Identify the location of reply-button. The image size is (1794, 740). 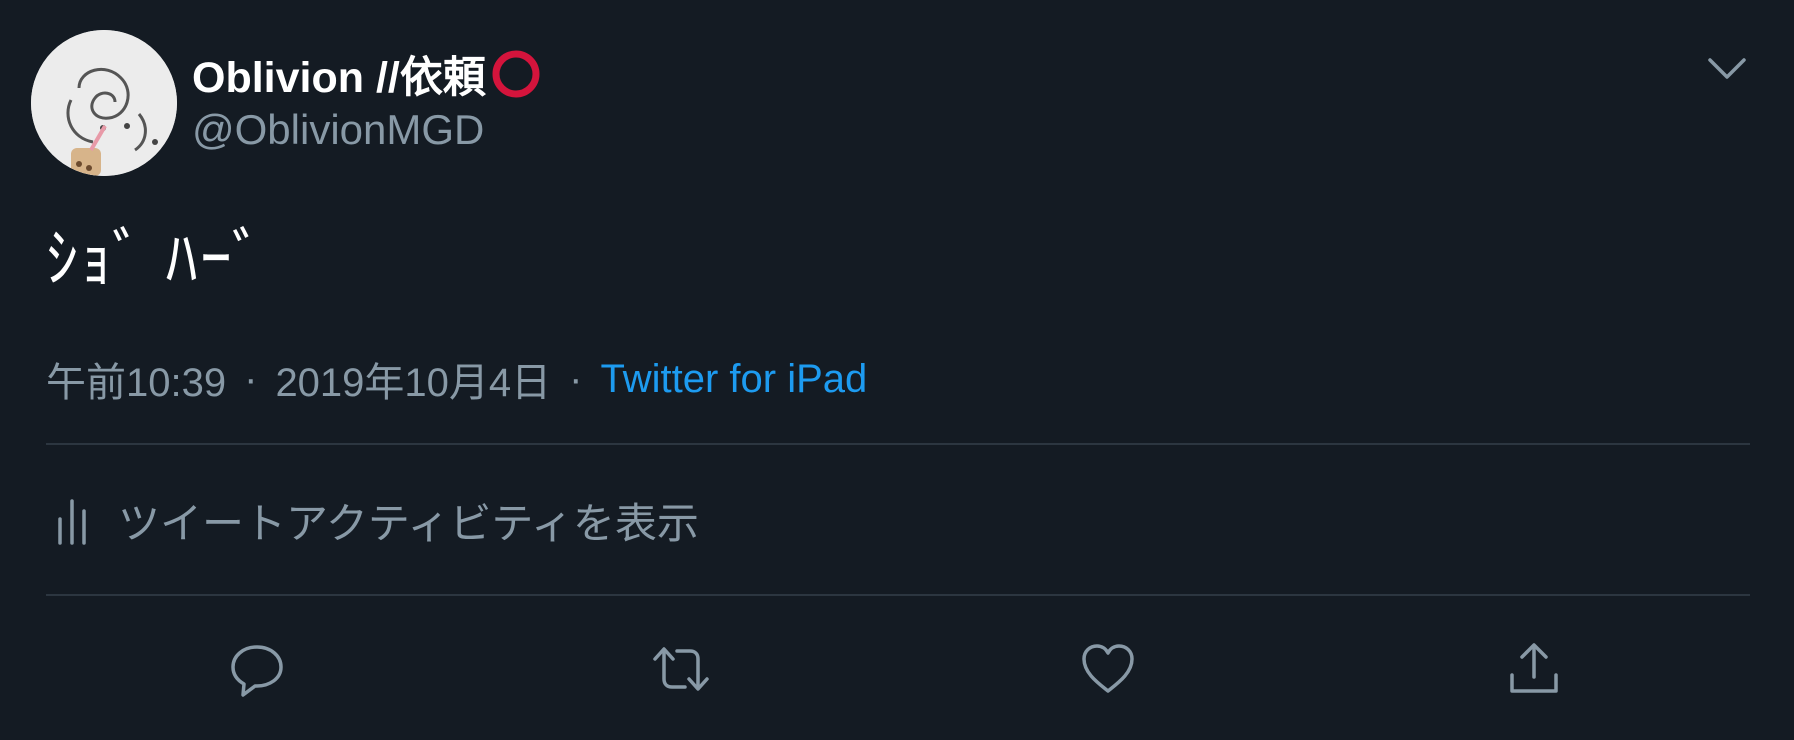
(257, 669).